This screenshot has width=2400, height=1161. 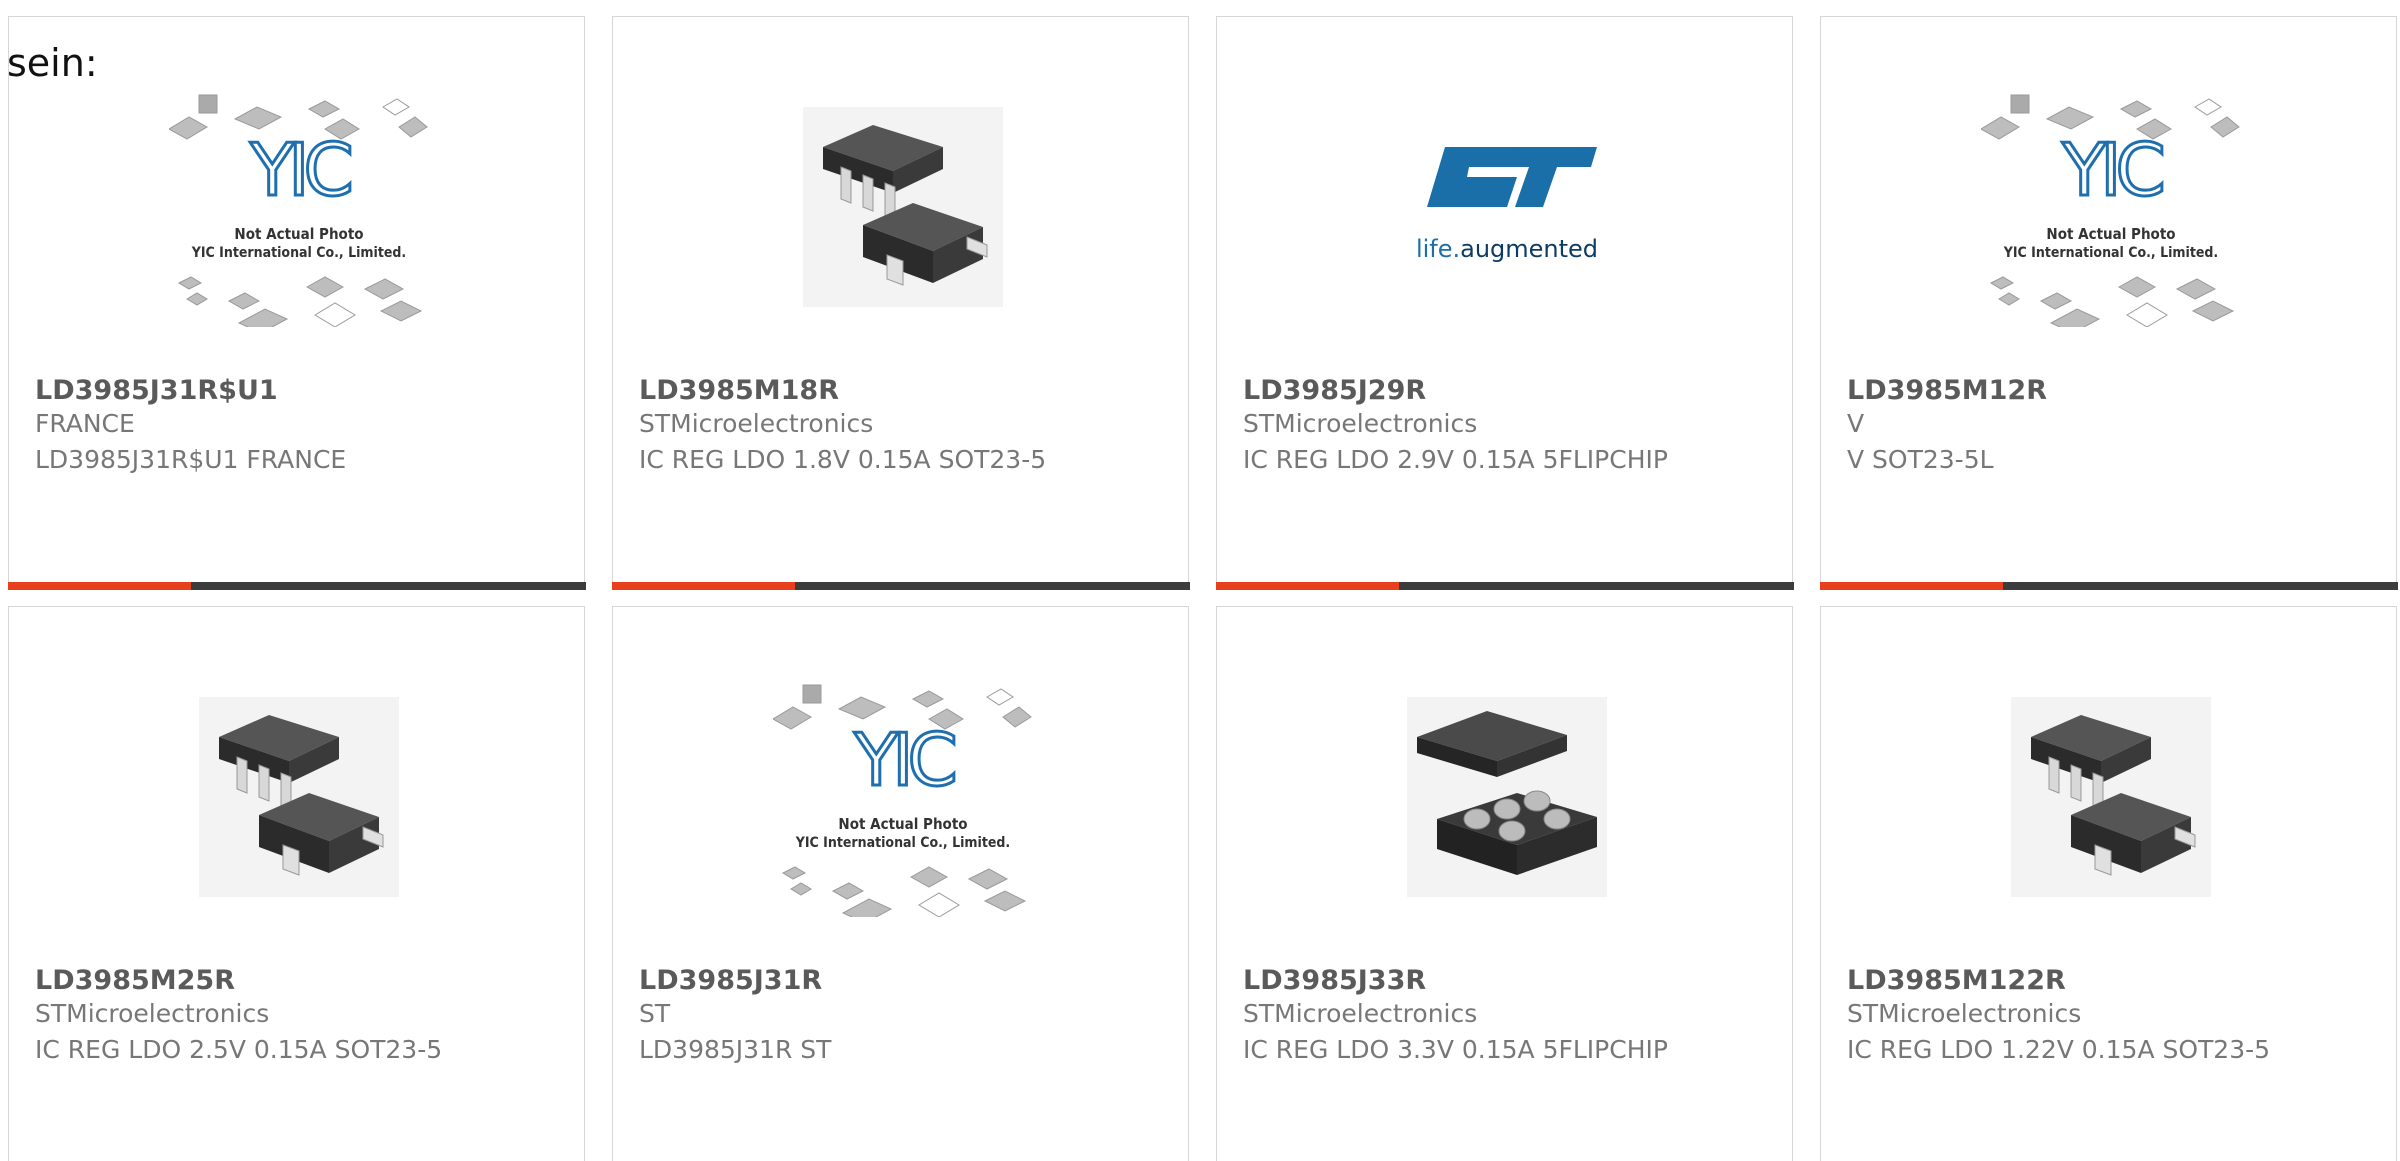 What do you see at coordinates (156, 390) in the screenshot?
I see `product-part-number: LD3985J31R$U1` at bounding box center [156, 390].